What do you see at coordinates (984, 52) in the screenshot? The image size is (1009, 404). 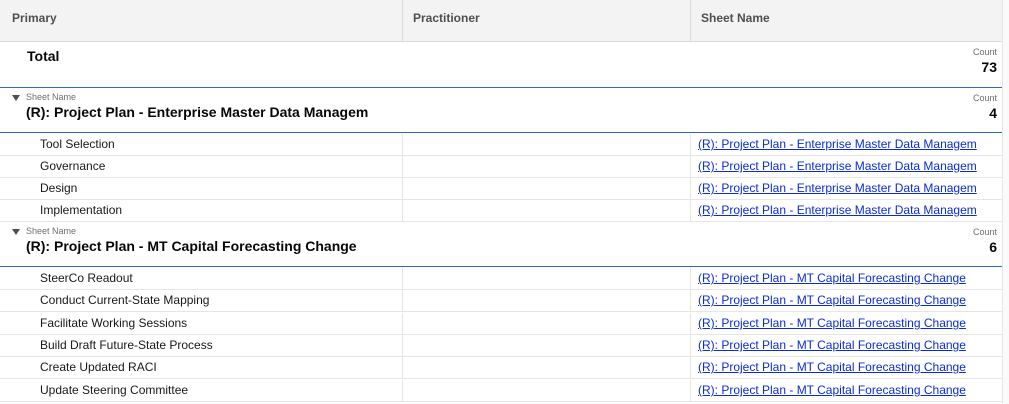 I see `grand-total-count-label: Count` at bounding box center [984, 52].